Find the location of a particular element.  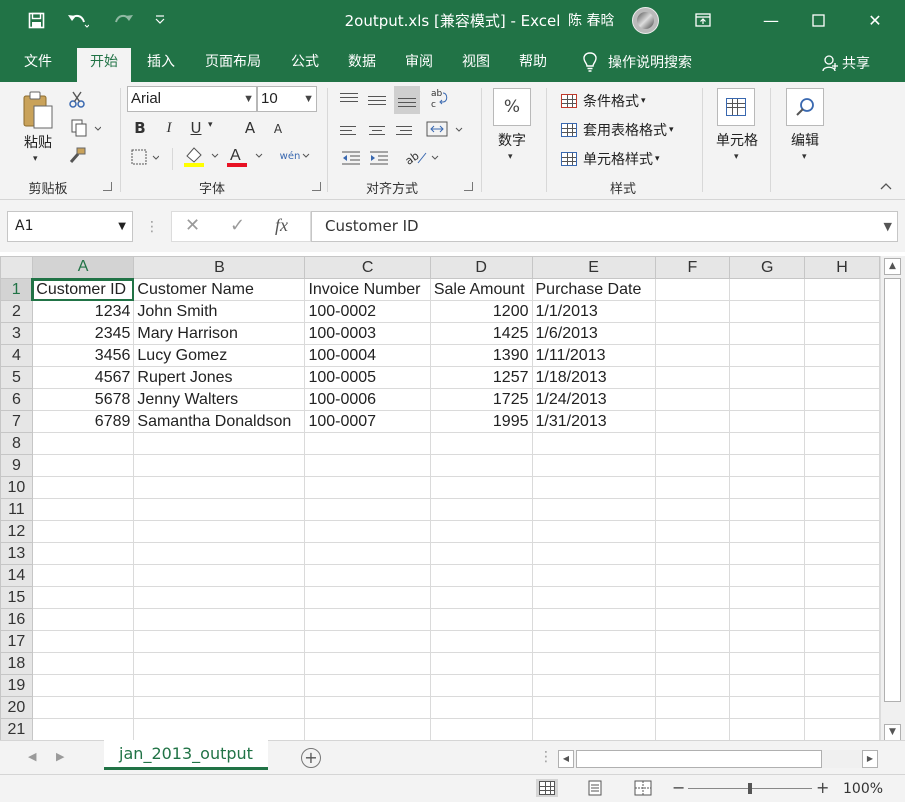

tab-data: 数据 is located at coordinates (362, 65).